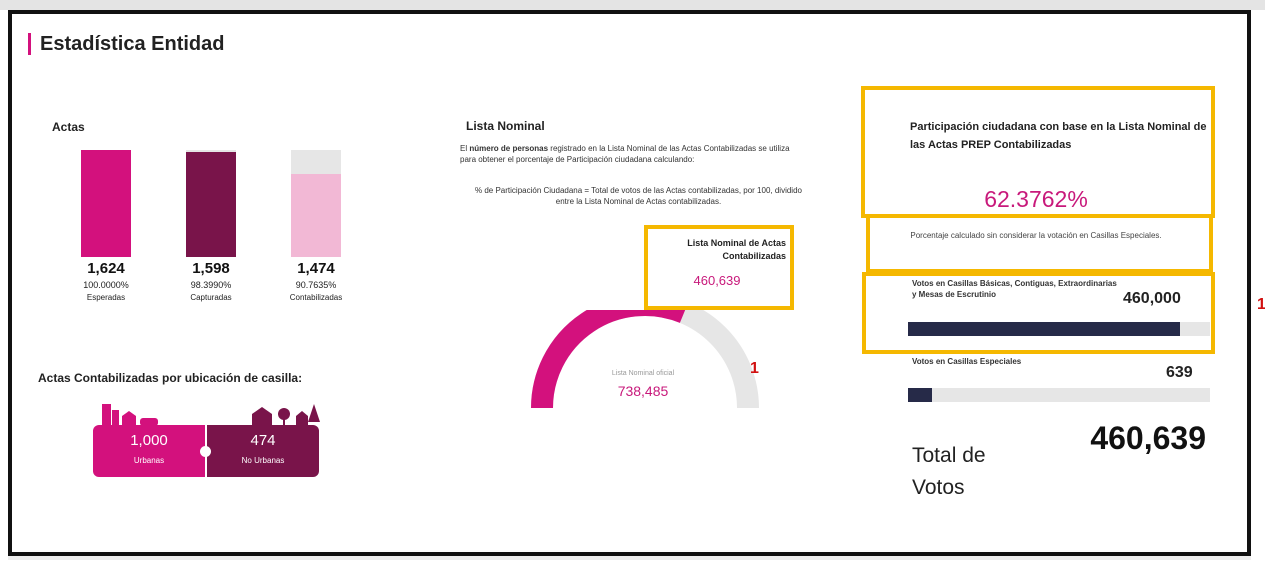 The image size is (1265, 562). Describe the element at coordinates (920, 395) in the screenshot. I see `especiales-progress-fill` at that location.